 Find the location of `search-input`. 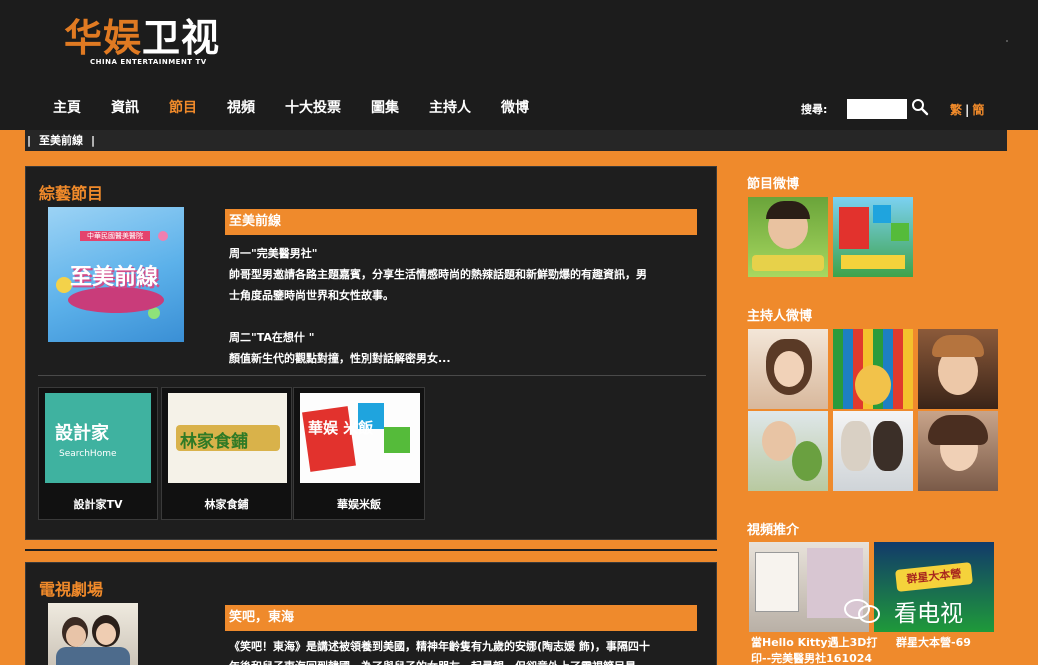

search-input is located at coordinates (877, 109).